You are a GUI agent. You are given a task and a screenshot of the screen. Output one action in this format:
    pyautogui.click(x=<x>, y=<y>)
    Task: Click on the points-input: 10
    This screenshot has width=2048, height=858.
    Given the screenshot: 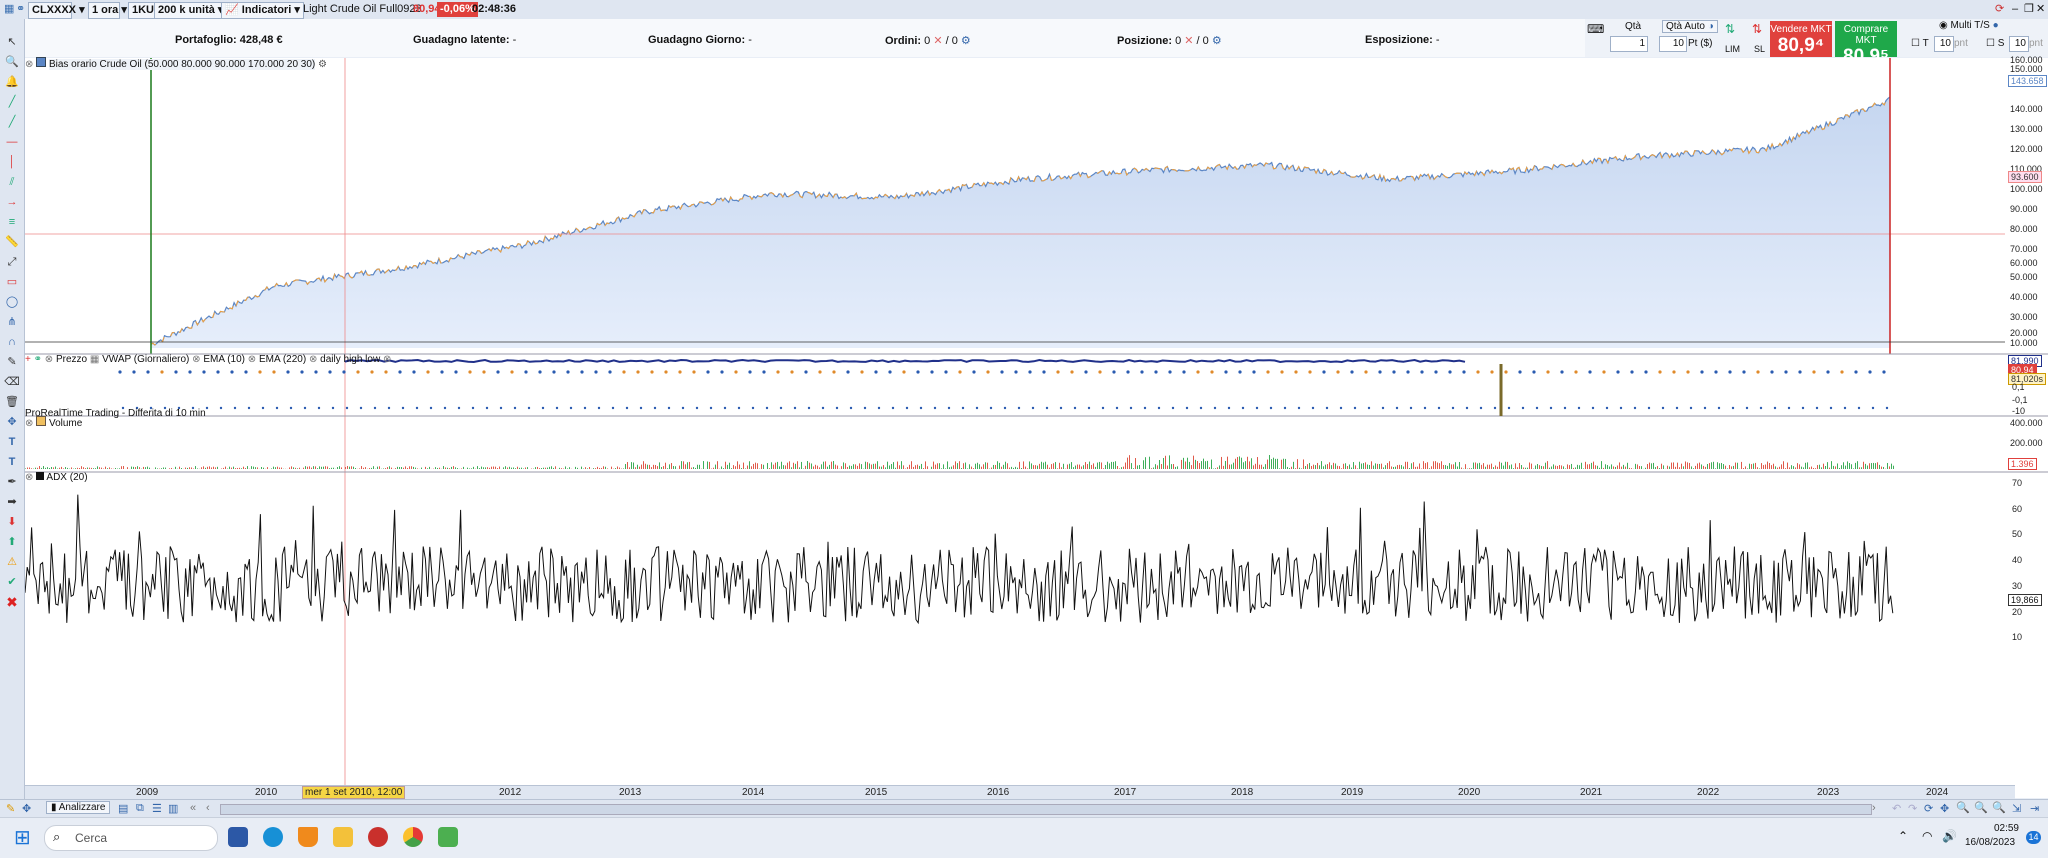 What is the action you would take?
    pyautogui.click(x=1673, y=44)
    